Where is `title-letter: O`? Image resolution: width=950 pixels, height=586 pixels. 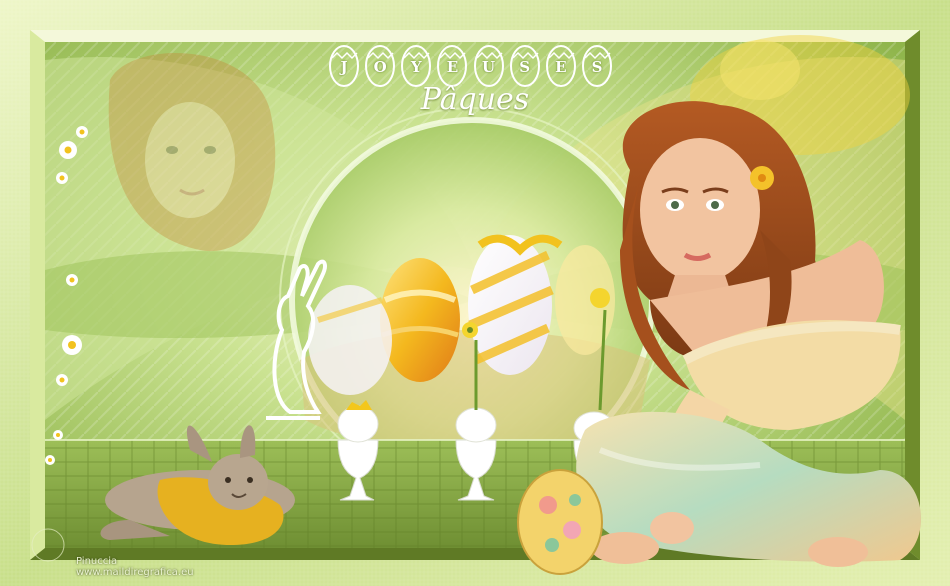 title-letter: O is located at coordinates (380, 67).